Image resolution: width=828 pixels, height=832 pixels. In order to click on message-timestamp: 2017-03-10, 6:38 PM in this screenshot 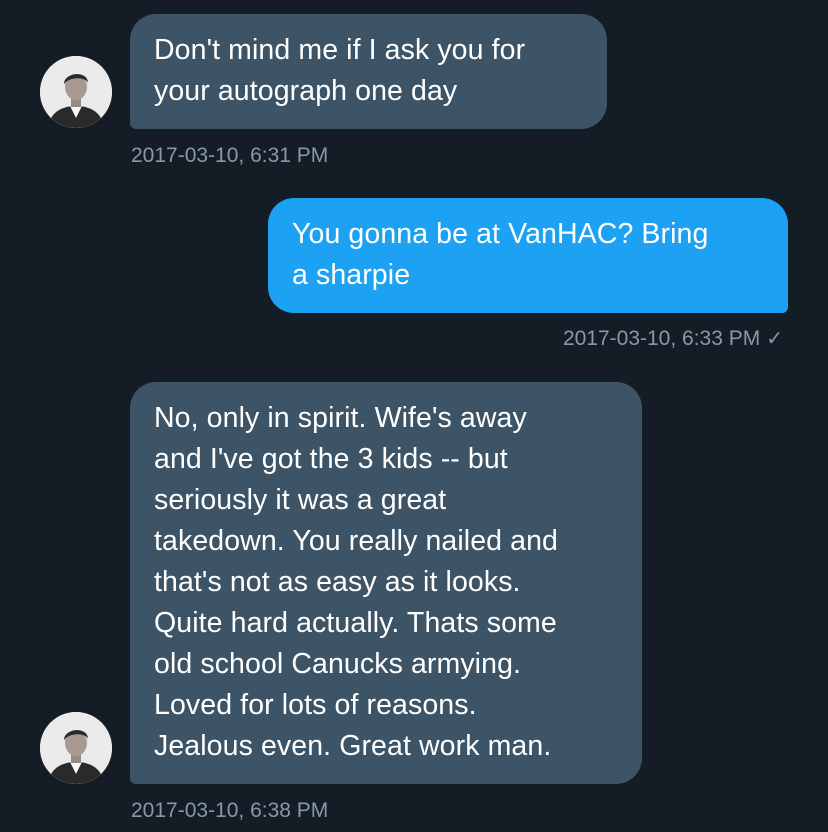, I will do `click(230, 810)`.